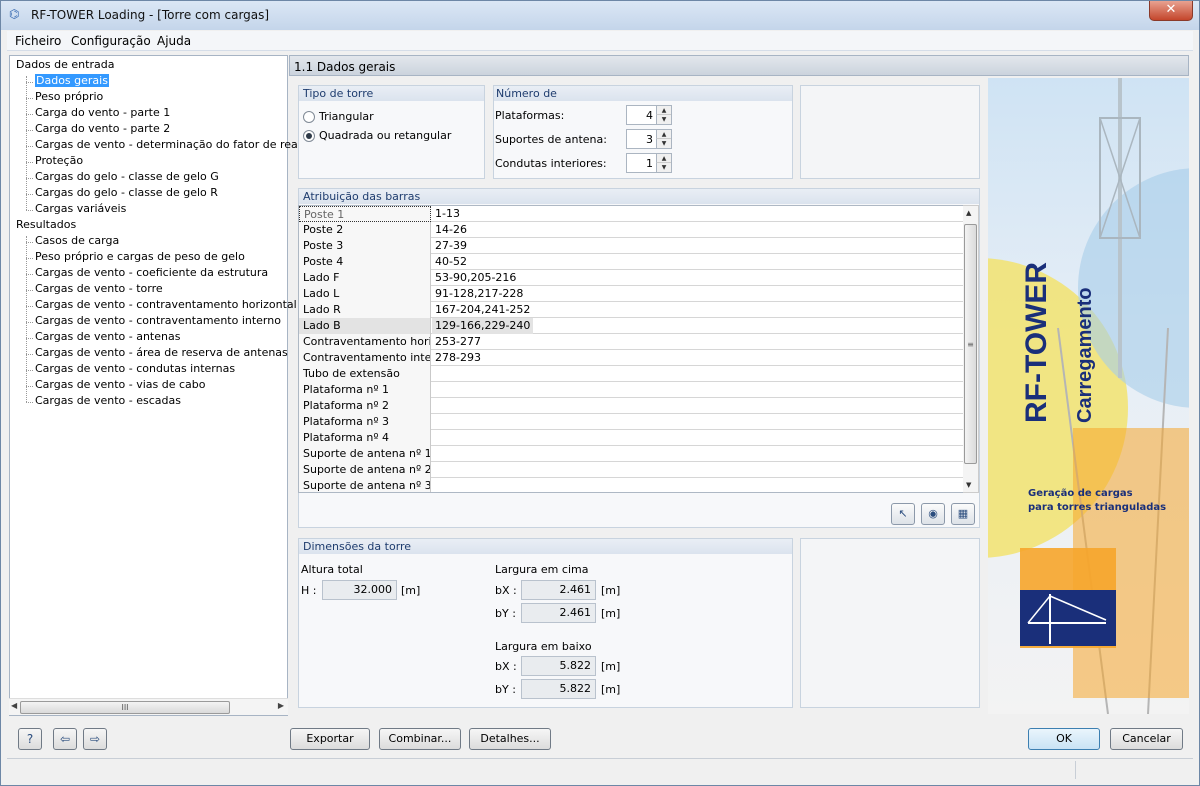 The image size is (1200, 786). What do you see at coordinates (365, 214) in the screenshot?
I see `member-name-cell: Poste 1` at bounding box center [365, 214].